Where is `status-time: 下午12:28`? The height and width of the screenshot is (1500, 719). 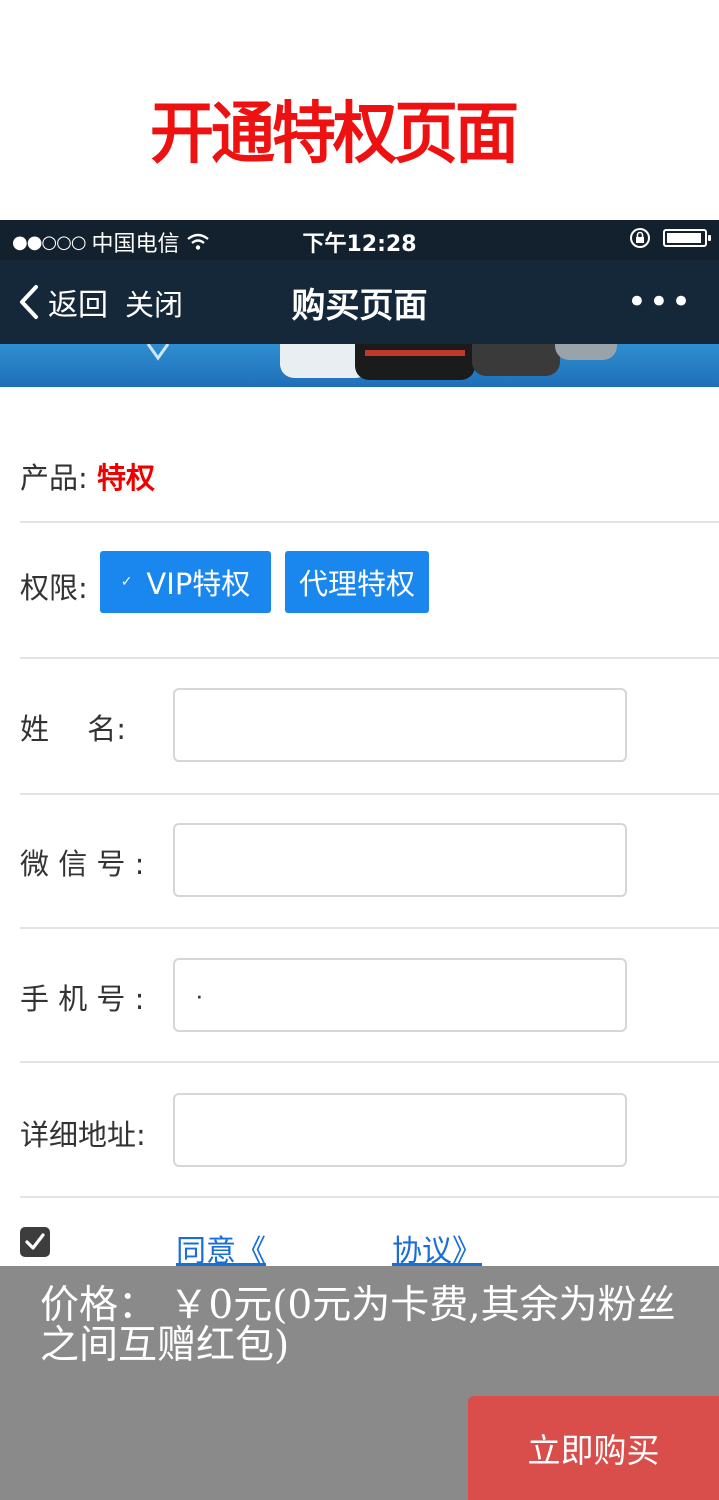
status-time: 下午12:28 is located at coordinates (359, 244).